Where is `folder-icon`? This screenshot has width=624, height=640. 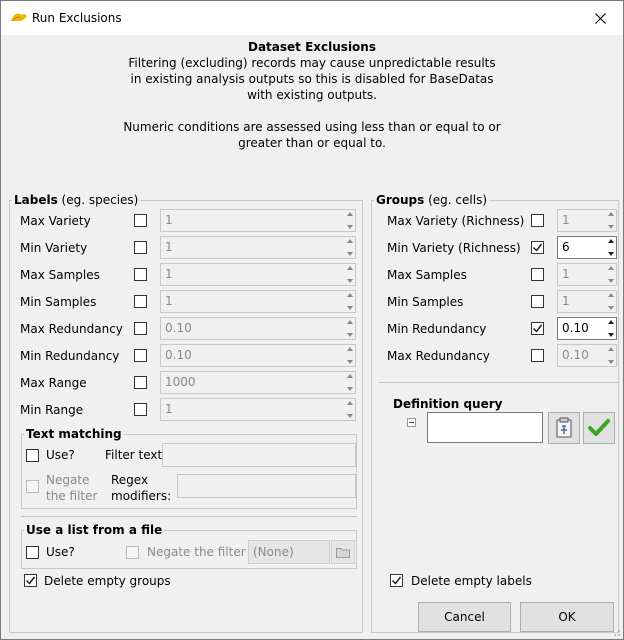
folder-icon is located at coordinates (343, 552).